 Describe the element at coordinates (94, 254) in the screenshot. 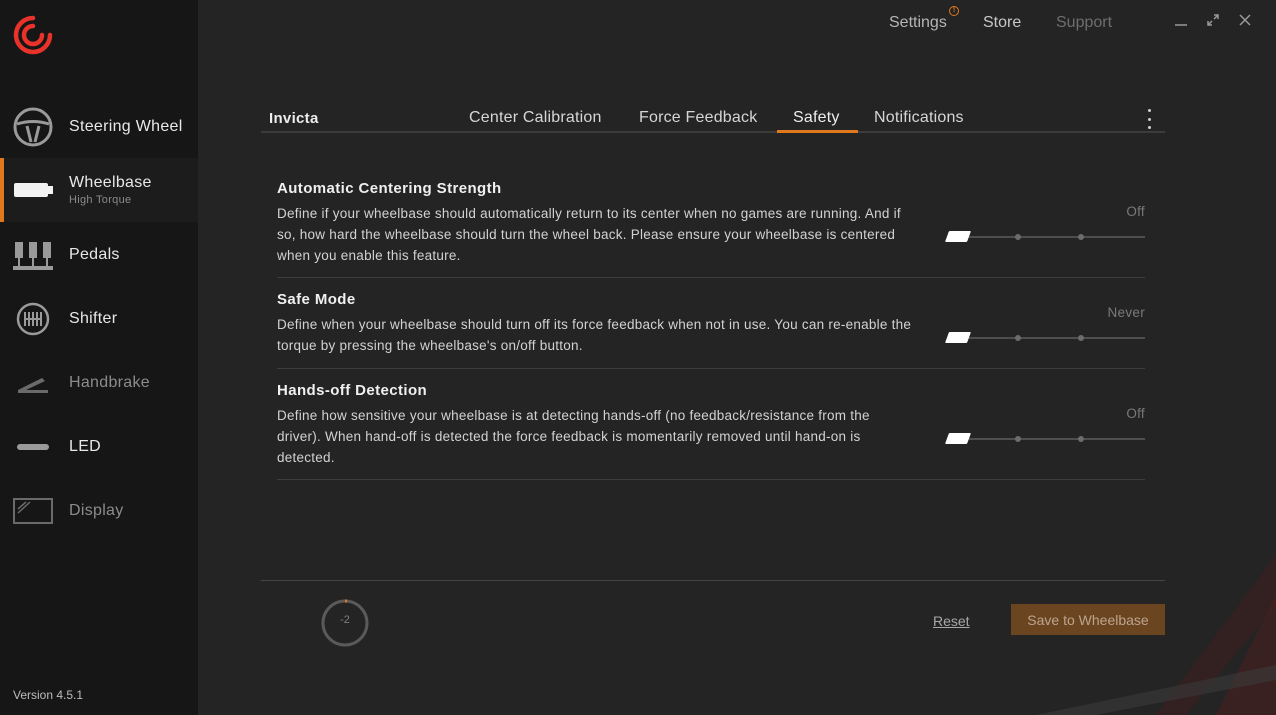

I see `sidebar-item-label: Pedals` at that location.